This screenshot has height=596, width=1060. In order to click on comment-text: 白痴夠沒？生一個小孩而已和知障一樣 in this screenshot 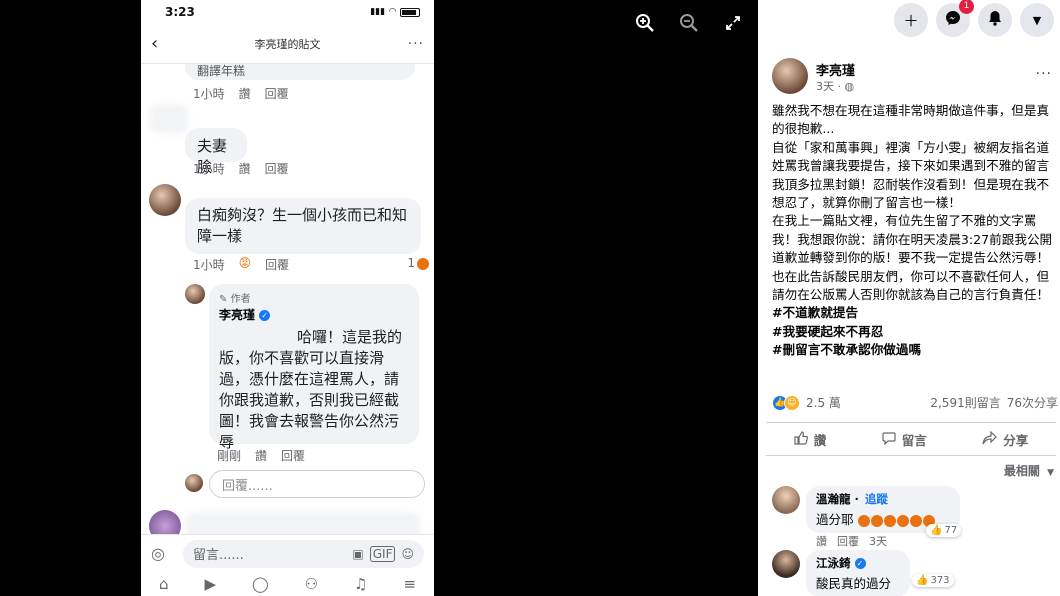, I will do `click(302, 225)`.